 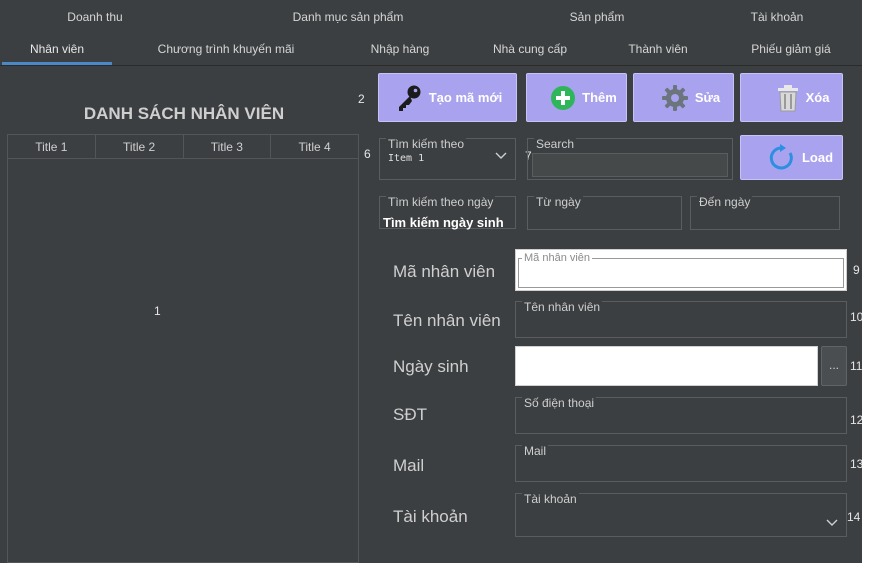 I want to click on account-label: Tài khoản, so click(x=430, y=516).